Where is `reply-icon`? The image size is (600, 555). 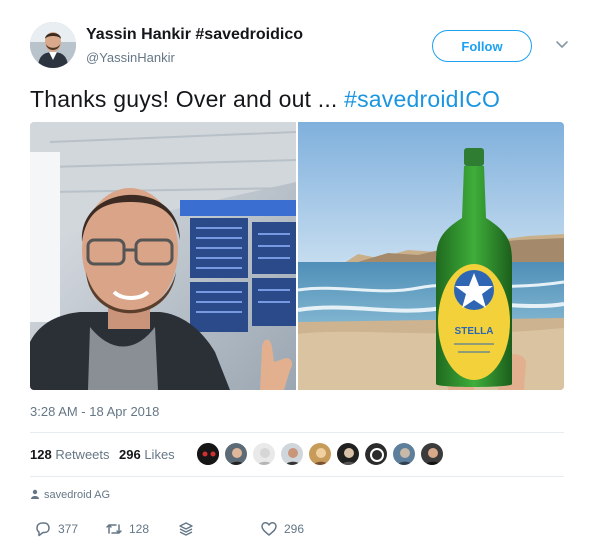
reply-icon is located at coordinates (43, 529).